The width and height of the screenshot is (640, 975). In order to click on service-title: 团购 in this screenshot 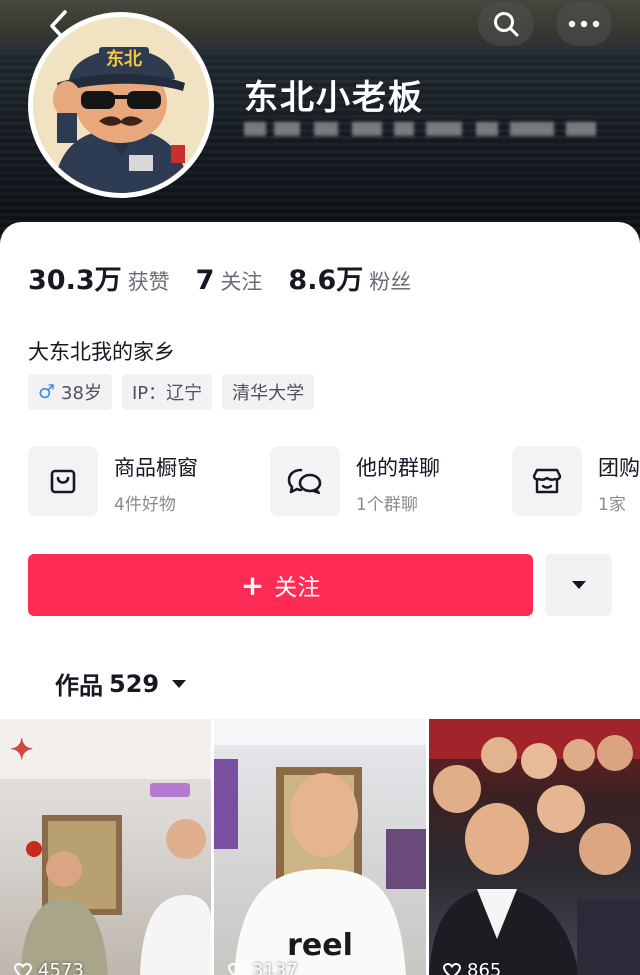, I will do `click(619, 468)`.